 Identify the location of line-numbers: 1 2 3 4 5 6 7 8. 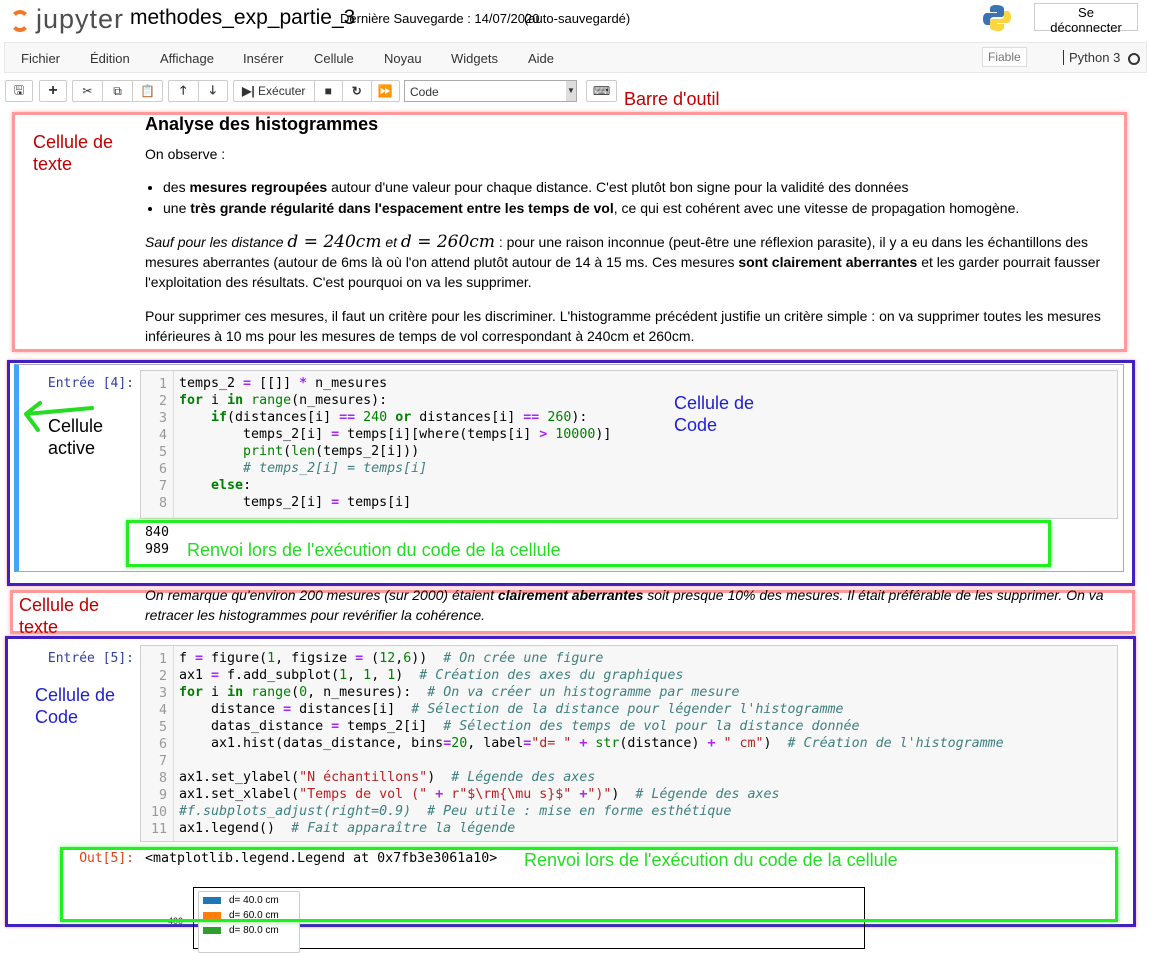
(157, 444).